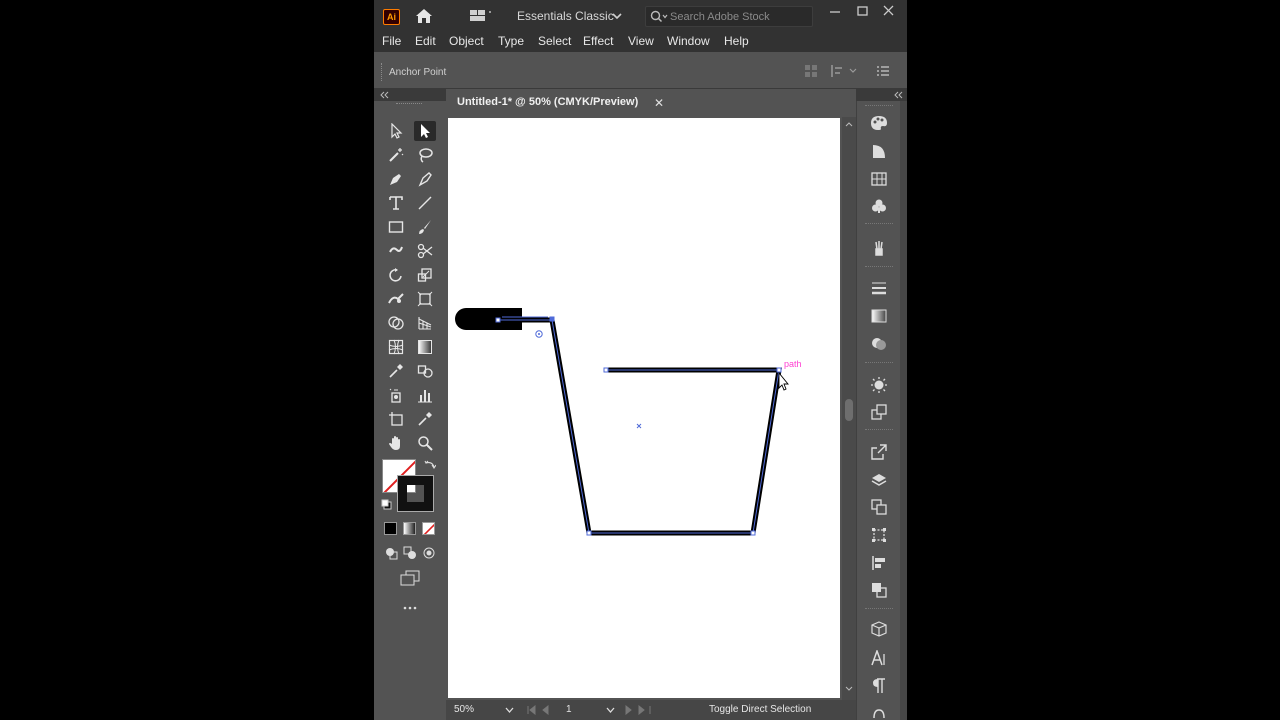  What do you see at coordinates (396, 371) in the screenshot?
I see `eyedropper-tool-icon` at bounding box center [396, 371].